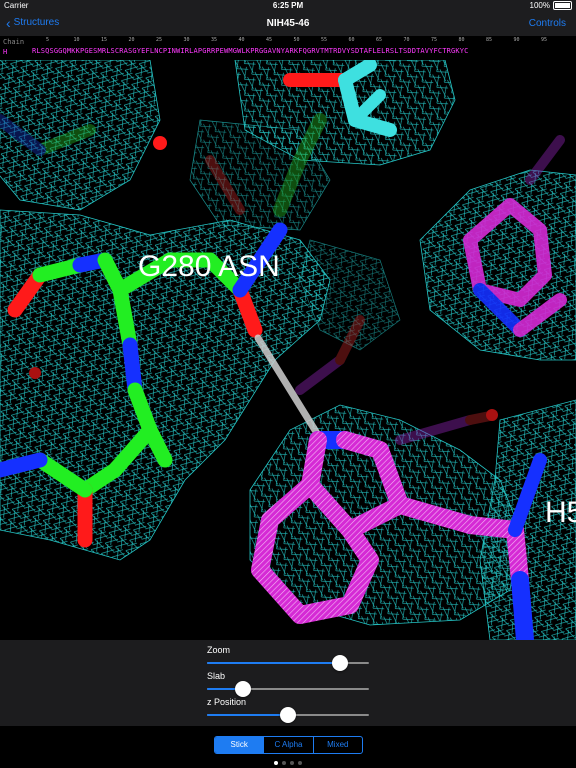 The height and width of the screenshot is (768, 576). I want to click on navigation-bar: ‹ Structures NIH45-46 Controls, so click(288, 24).